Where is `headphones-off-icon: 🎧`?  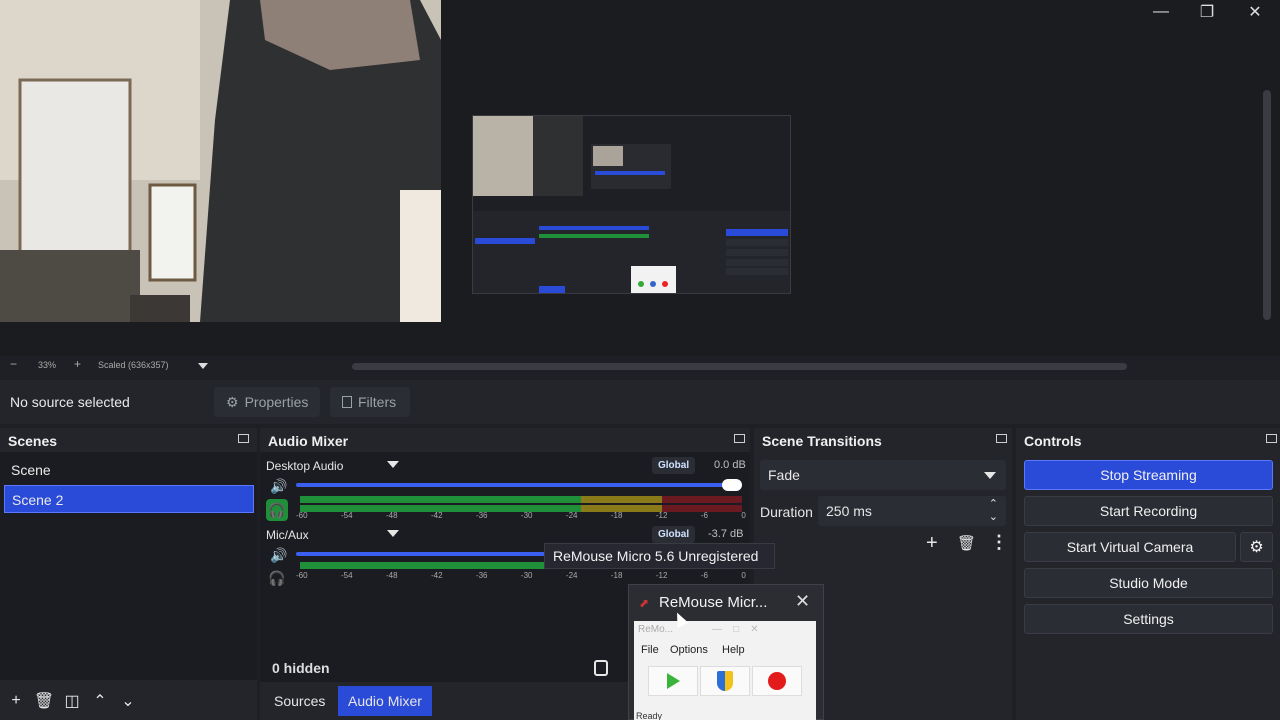
headphones-off-icon: 🎧 is located at coordinates (277, 578).